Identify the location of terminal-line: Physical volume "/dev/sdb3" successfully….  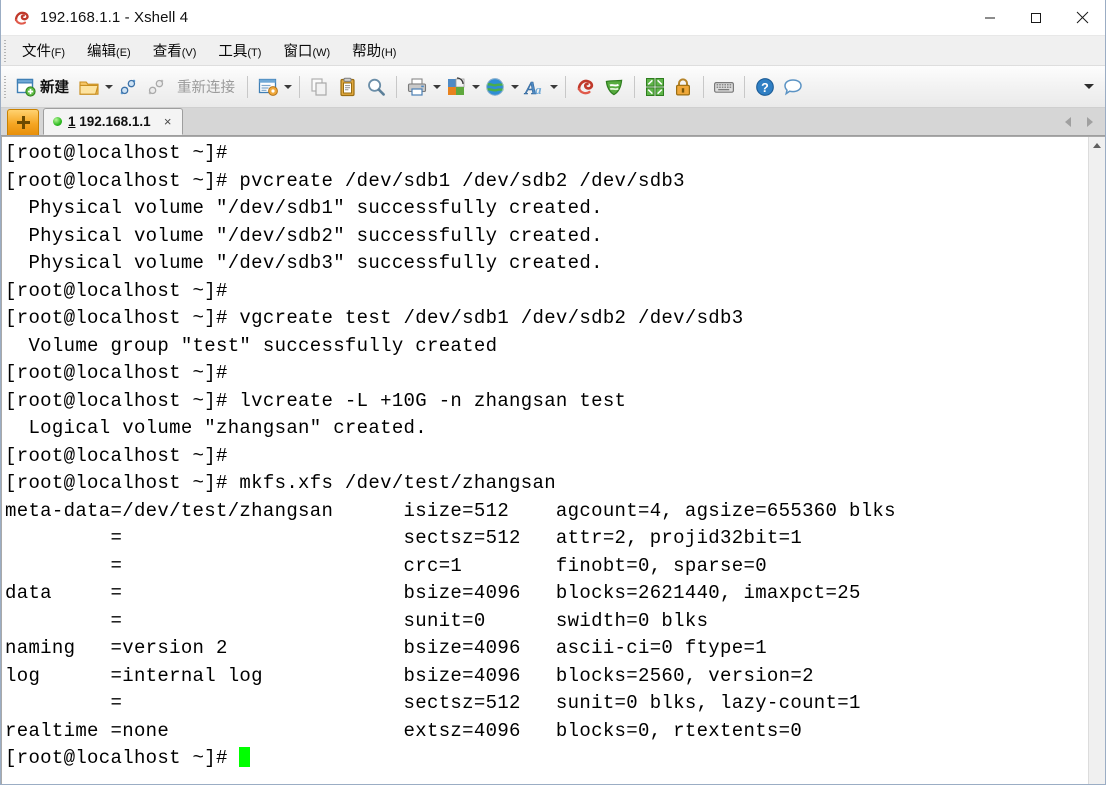
(304, 263).